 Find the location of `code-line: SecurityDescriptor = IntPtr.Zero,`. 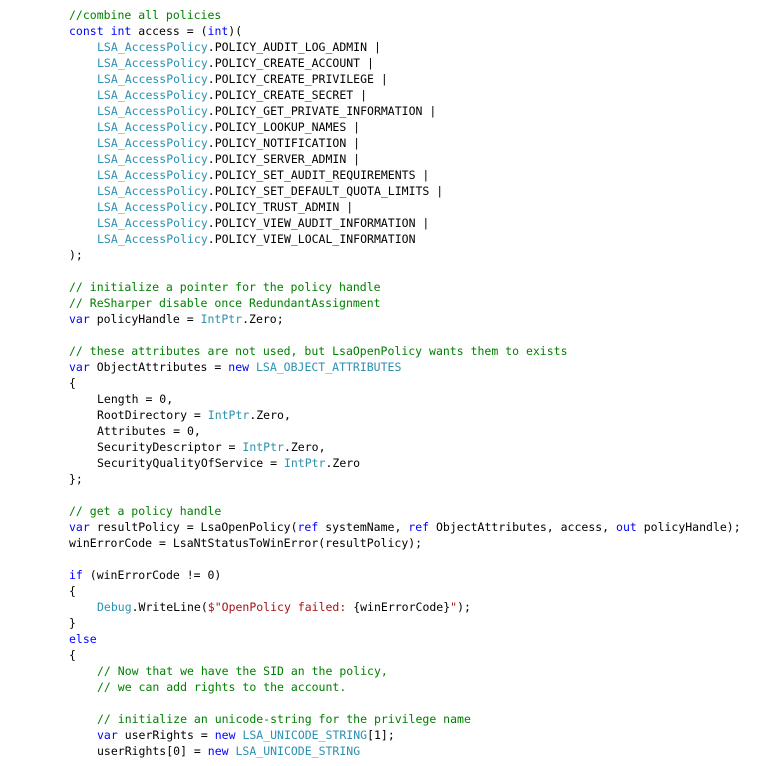

code-line: SecurityDescriptor = IntPtr.Zero, is located at coordinates (211, 447).